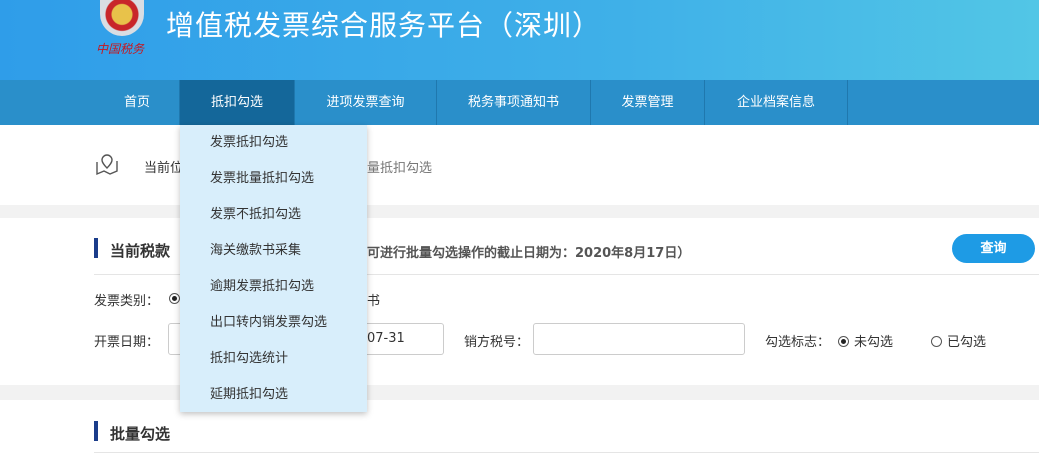 The height and width of the screenshot is (461, 1039). I want to click on page-title: 增值税发票综合服务平台（深圳）, so click(384, 25).